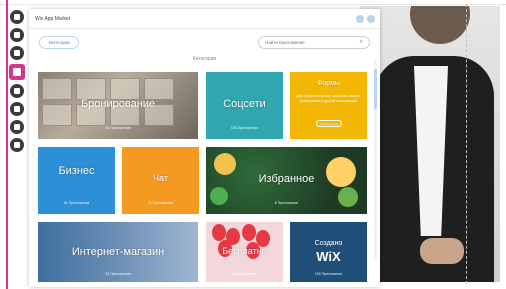  What do you see at coordinates (17, 127) in the screenshot?
I see `bag-icon` at bounding box center [17, 127].